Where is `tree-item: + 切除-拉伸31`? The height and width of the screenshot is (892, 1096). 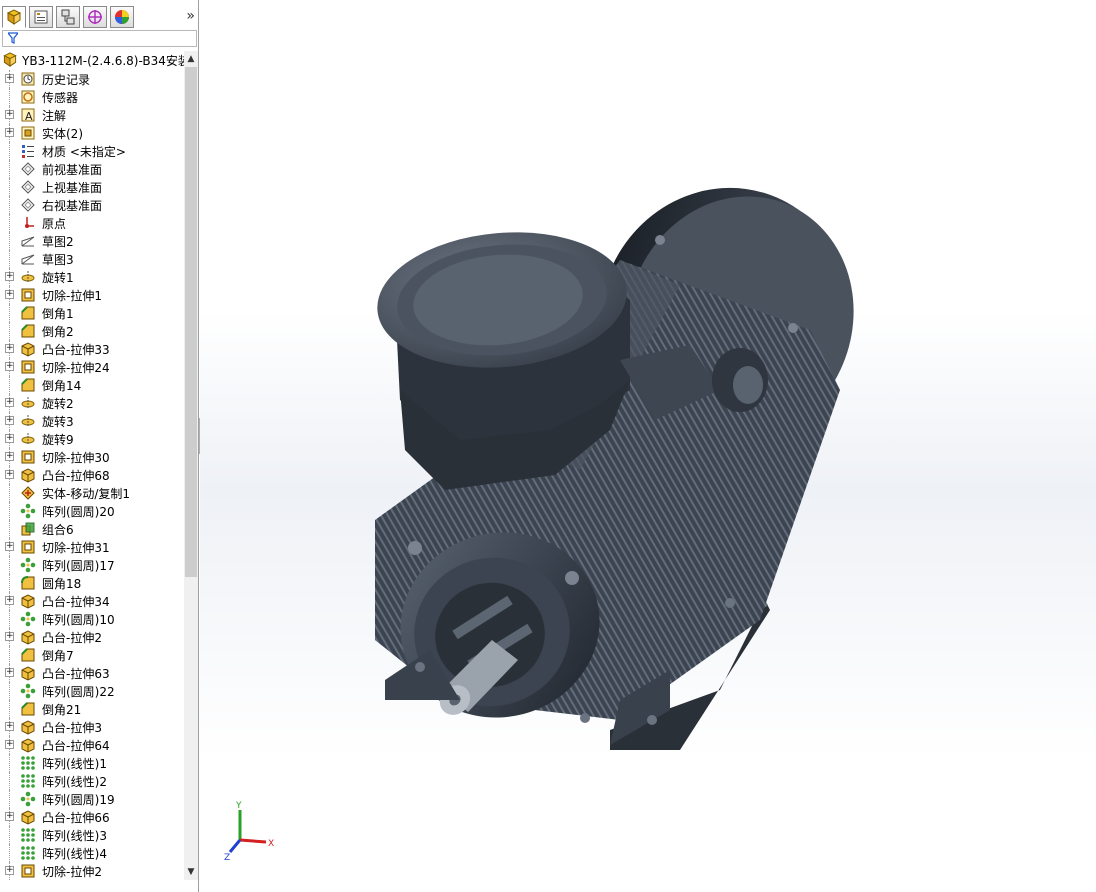 tree-item: + 切除-拉伸31 is located at coordinates (92, 547).